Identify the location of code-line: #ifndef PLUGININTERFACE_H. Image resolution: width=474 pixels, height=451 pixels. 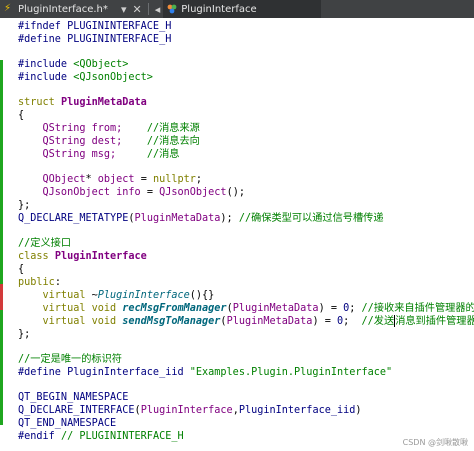
(95, 26).